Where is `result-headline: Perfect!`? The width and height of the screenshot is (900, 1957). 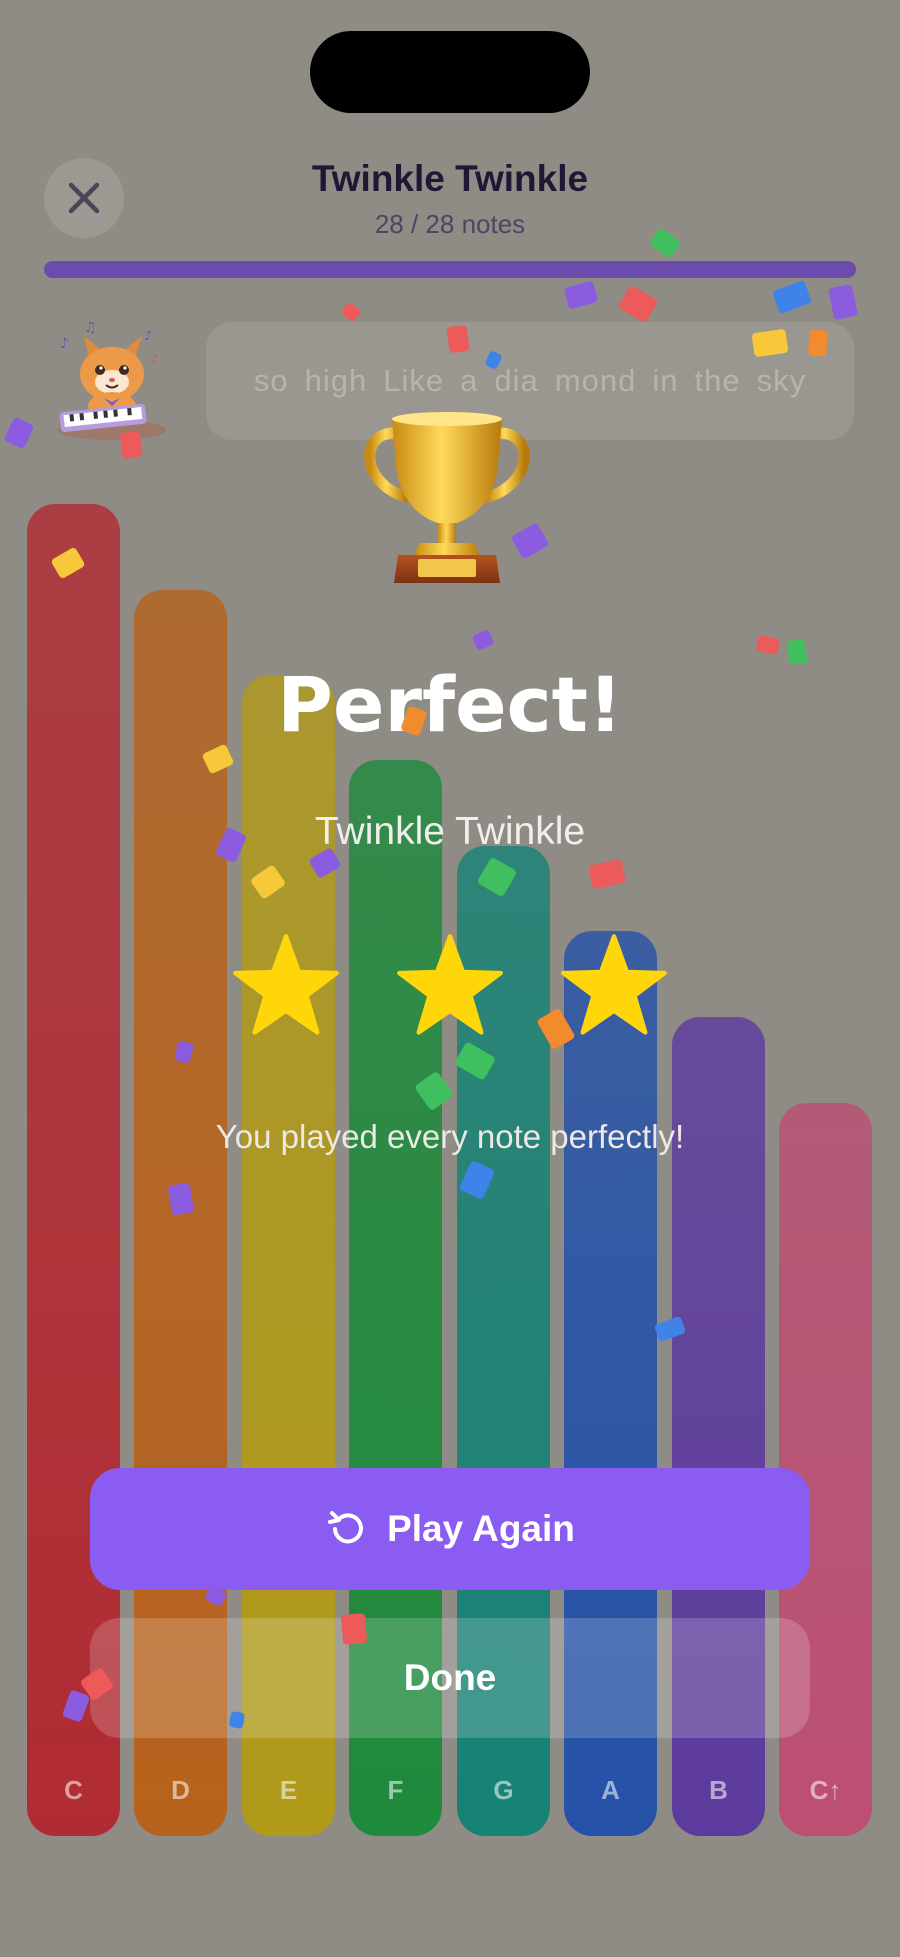 result-headline: Perfect! is located at coordinates (450, 704).